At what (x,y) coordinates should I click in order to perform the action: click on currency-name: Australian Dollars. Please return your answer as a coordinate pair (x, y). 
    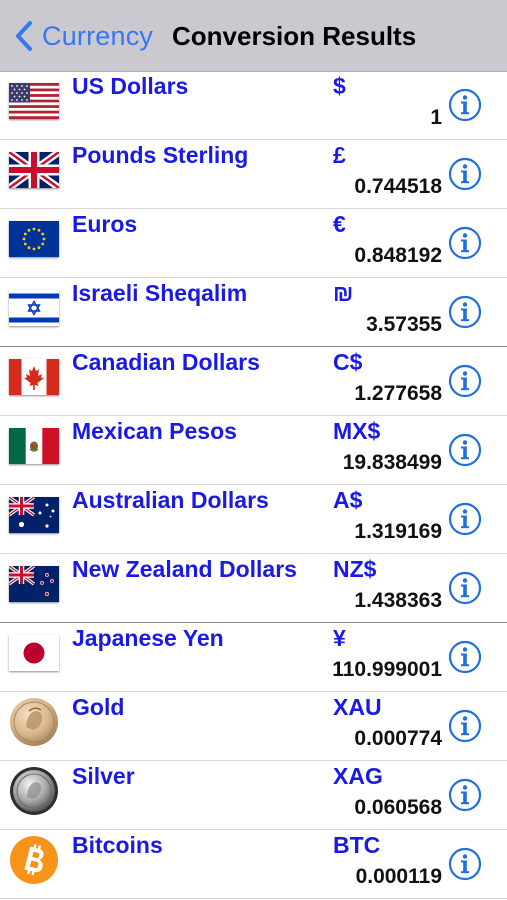
    Looking at the image, I should click on (170, 500).